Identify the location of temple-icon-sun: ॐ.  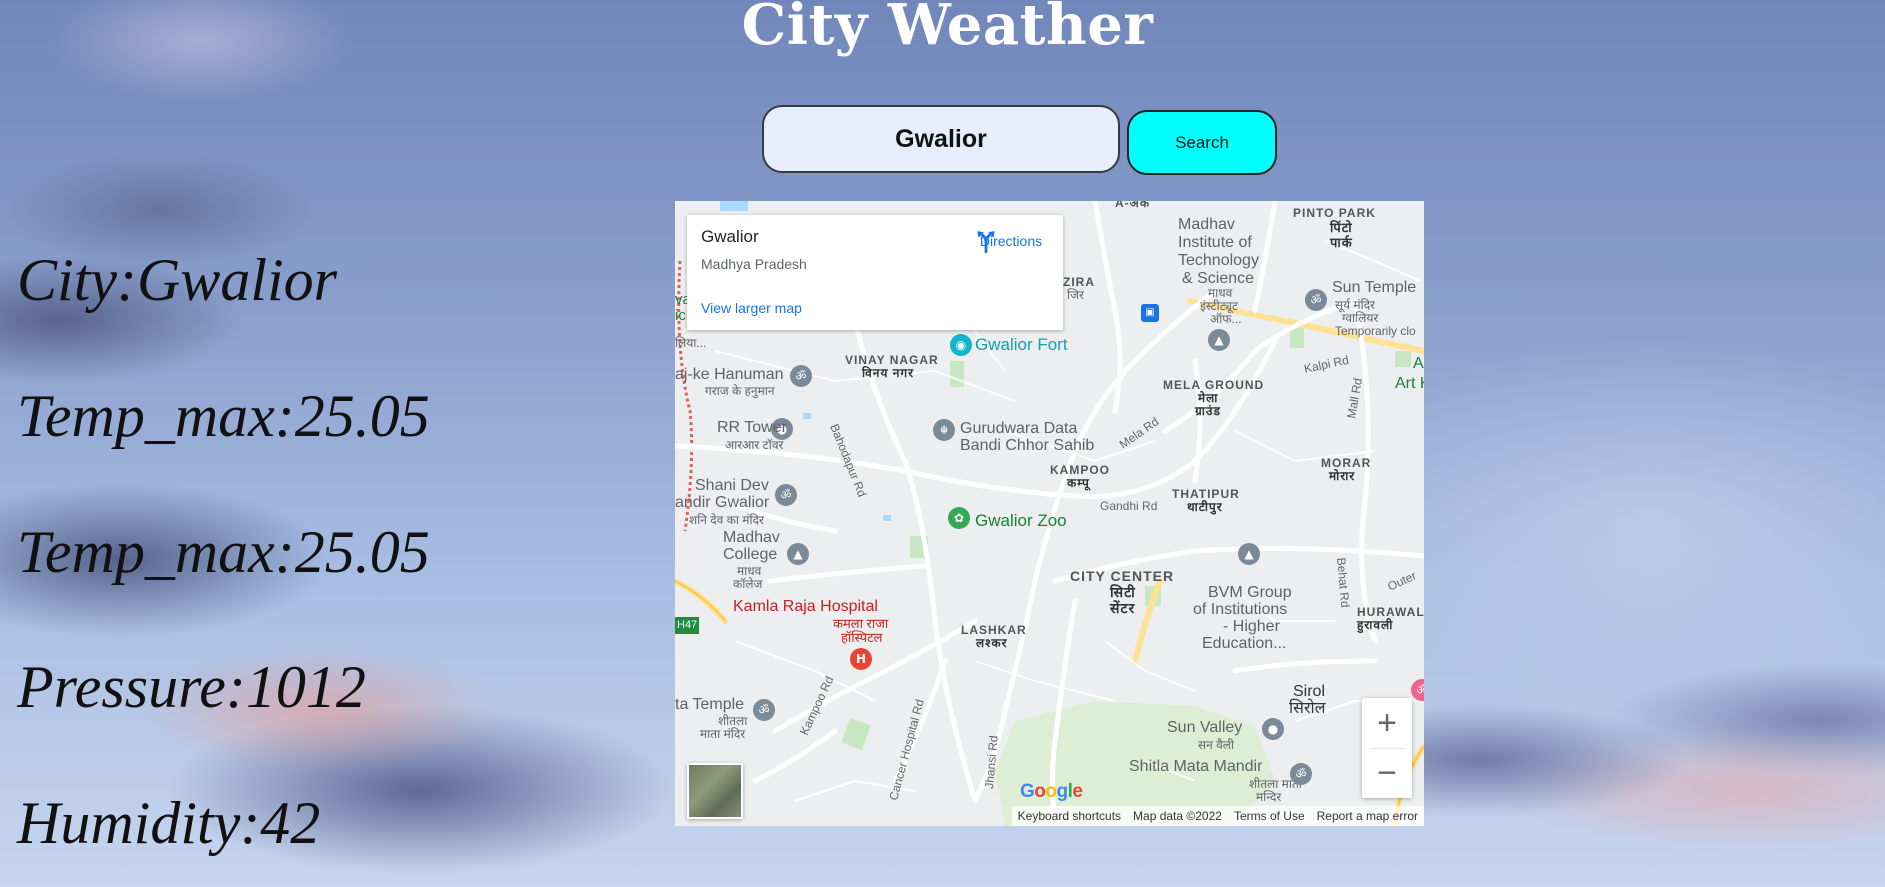
(1316, 300).